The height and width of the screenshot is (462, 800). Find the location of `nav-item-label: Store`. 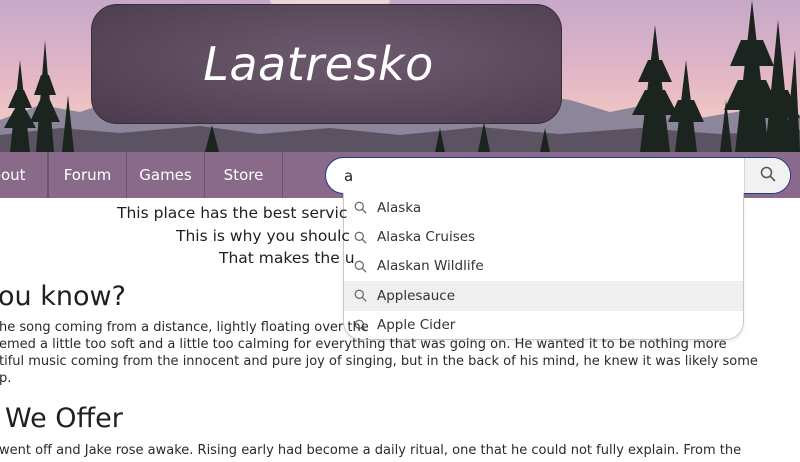

nav-item-label: Store is located at coordinates (243, 175).